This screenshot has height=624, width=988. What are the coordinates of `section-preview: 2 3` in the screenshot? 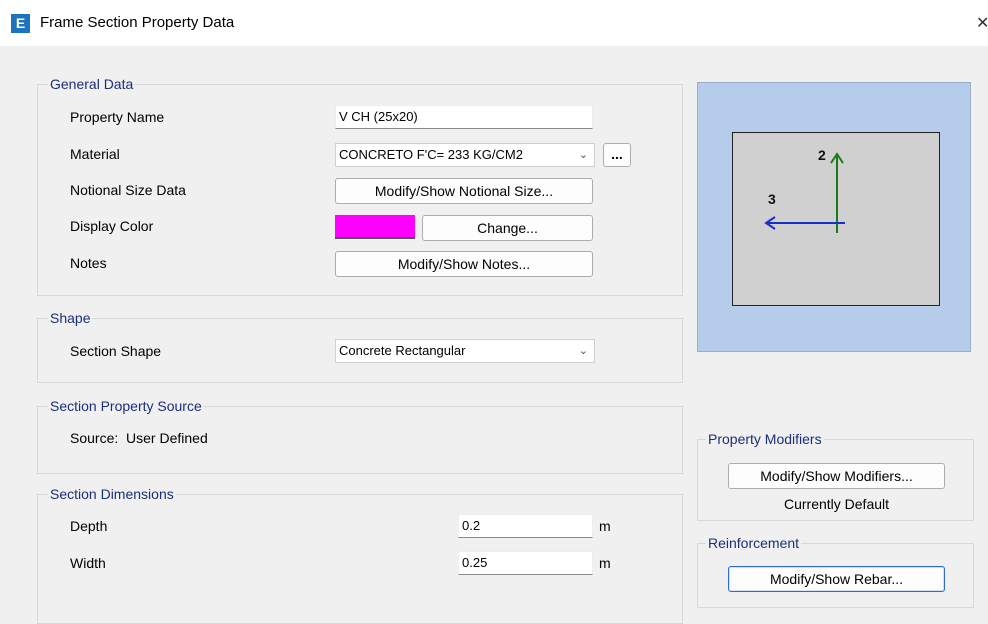 It's located at (834, 217).